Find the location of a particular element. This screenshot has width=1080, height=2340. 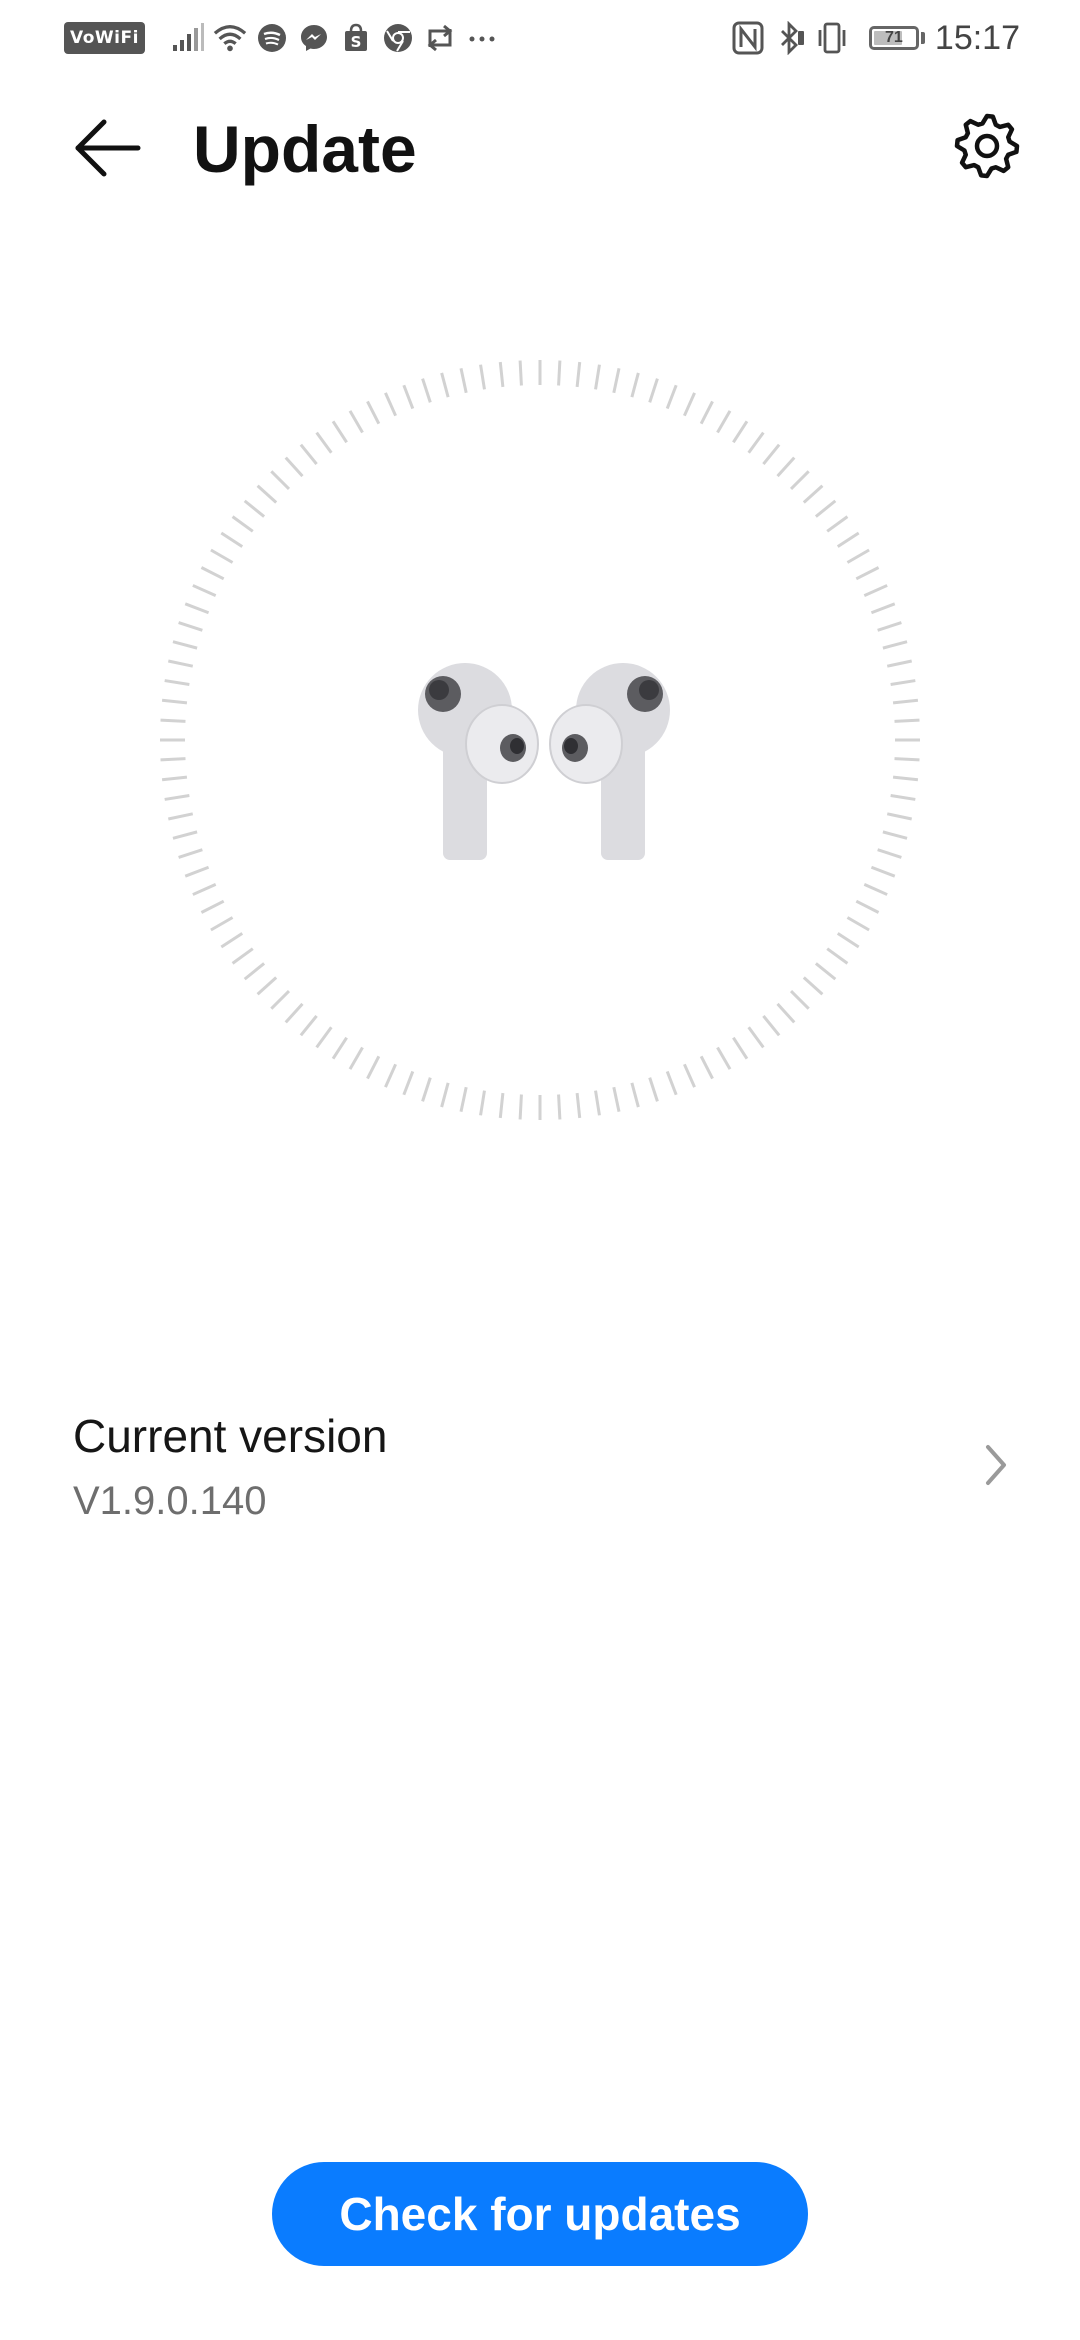

current-version-value: V1.9.0.140 is located at coordinates (170, 1501).